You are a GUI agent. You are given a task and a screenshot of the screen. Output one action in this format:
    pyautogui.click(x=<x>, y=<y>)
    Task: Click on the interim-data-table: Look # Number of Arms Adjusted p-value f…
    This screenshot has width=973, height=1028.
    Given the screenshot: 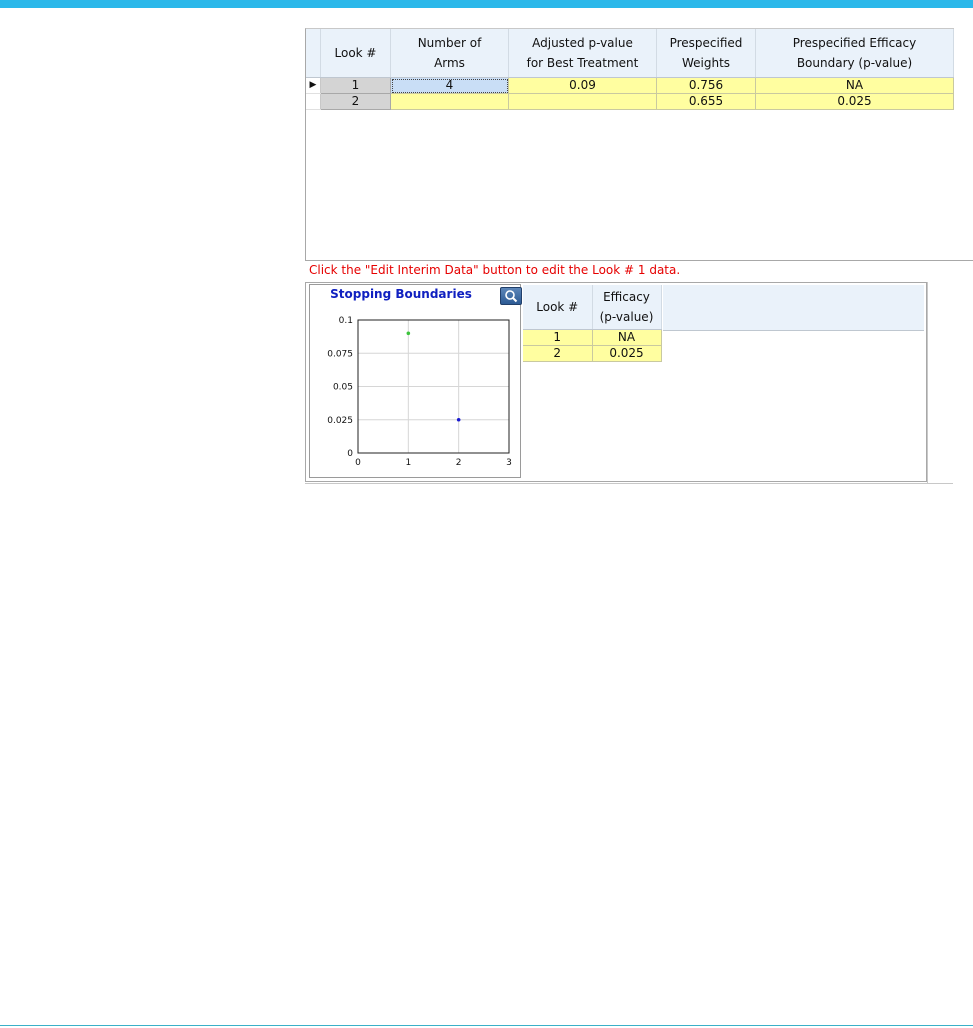 What is the action you would take?
    pyautogui.click(x=630, y=69)
    